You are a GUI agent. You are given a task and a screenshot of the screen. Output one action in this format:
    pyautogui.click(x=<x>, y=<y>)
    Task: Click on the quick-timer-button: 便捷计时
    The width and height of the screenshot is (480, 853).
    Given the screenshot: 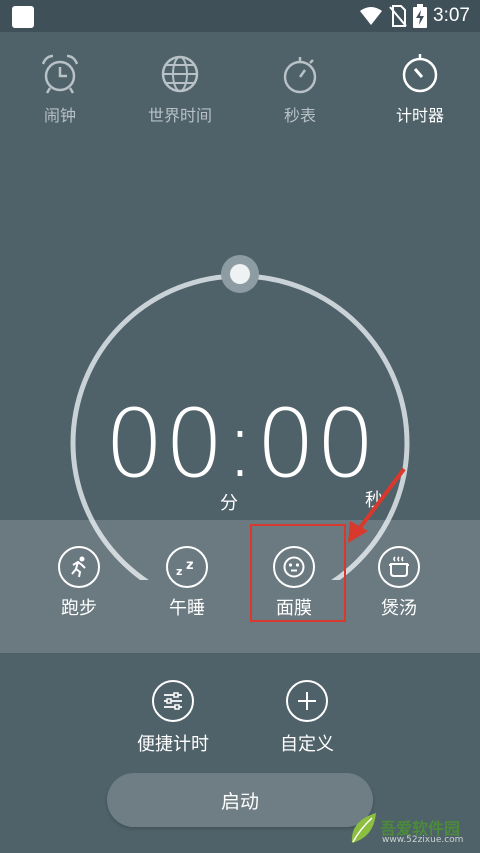 What is the action you would take?
    pyautogui.click(x=173, y=718)
    